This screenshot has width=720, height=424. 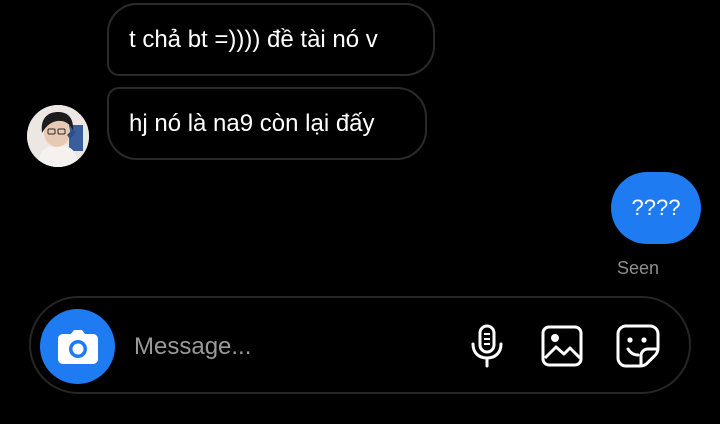 I want to click on received-message-bubble: hj nó là na9 còn lại đấy, so click(x=267, y=123).